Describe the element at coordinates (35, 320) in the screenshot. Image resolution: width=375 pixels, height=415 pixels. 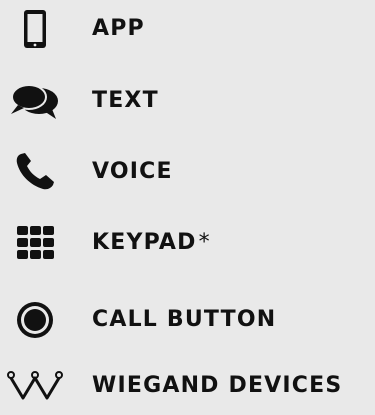
I see `record-button-icon` at that location.